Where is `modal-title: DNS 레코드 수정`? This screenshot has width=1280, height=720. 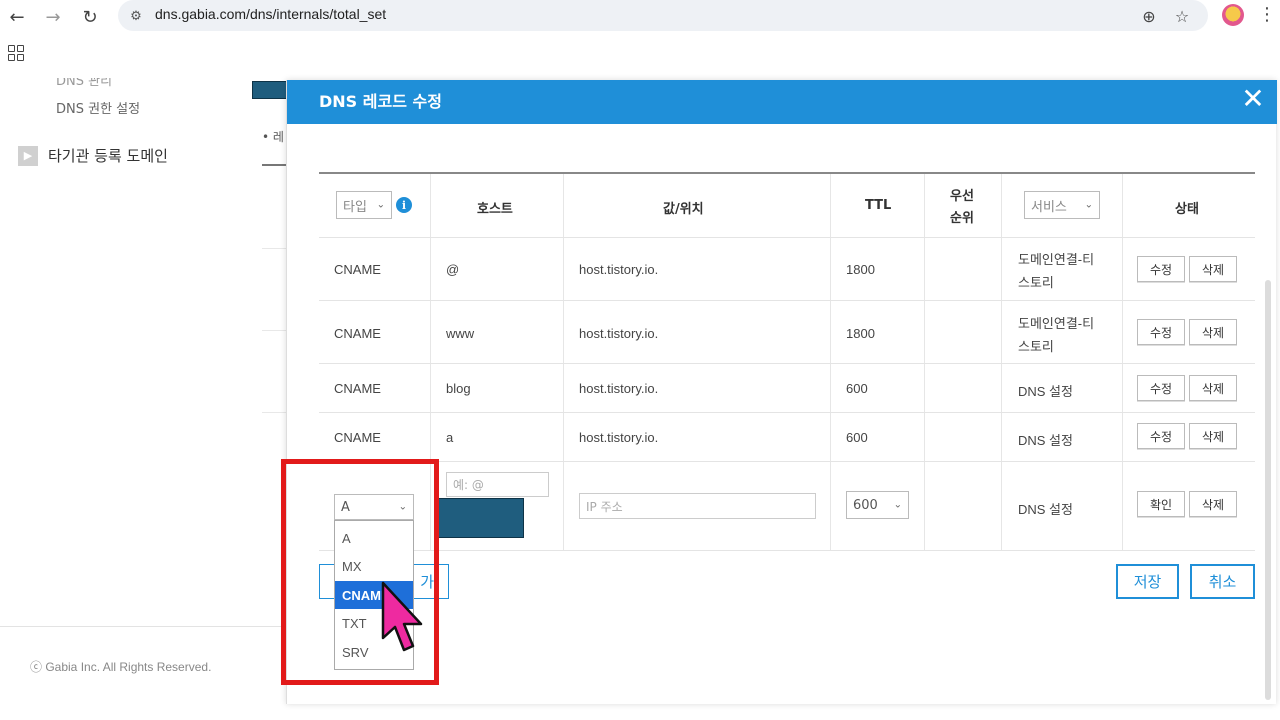 modal-title: DNS 레코드 수정 is located at coordinates (380, 101).